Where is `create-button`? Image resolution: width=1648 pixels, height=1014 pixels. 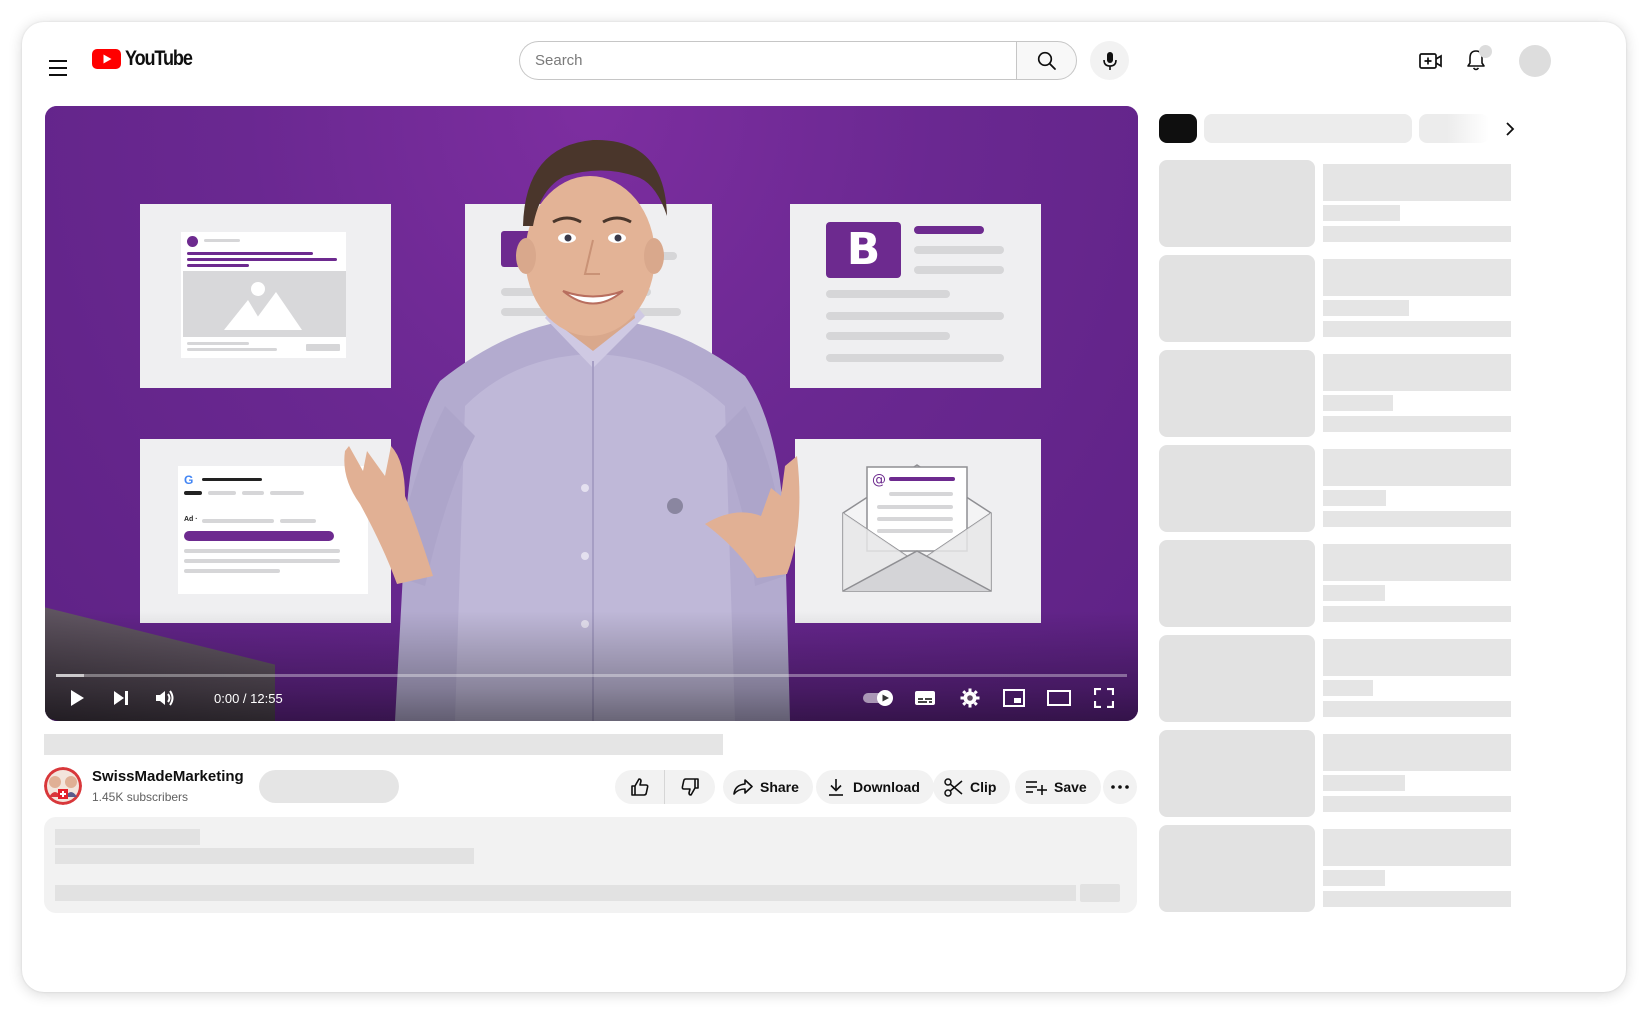 create-button is located at coordinates (1431, 61).